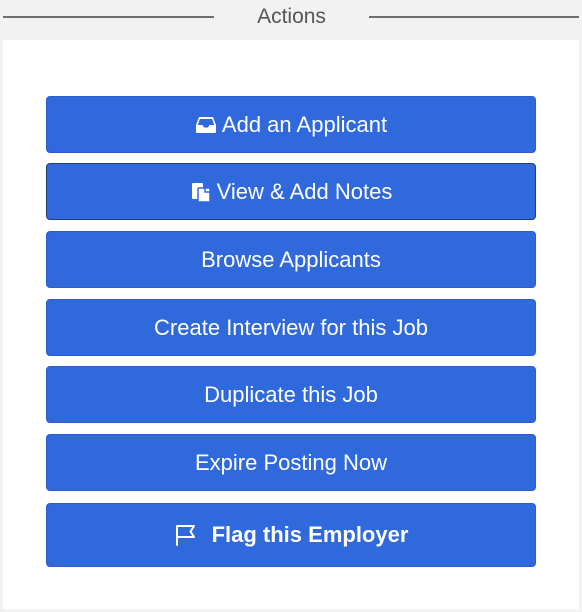 The width and height of the screenshot is (582, 612). Describe the element at coordinates (206, 125) in the screenshot. I see `inbox-icon` at that location.